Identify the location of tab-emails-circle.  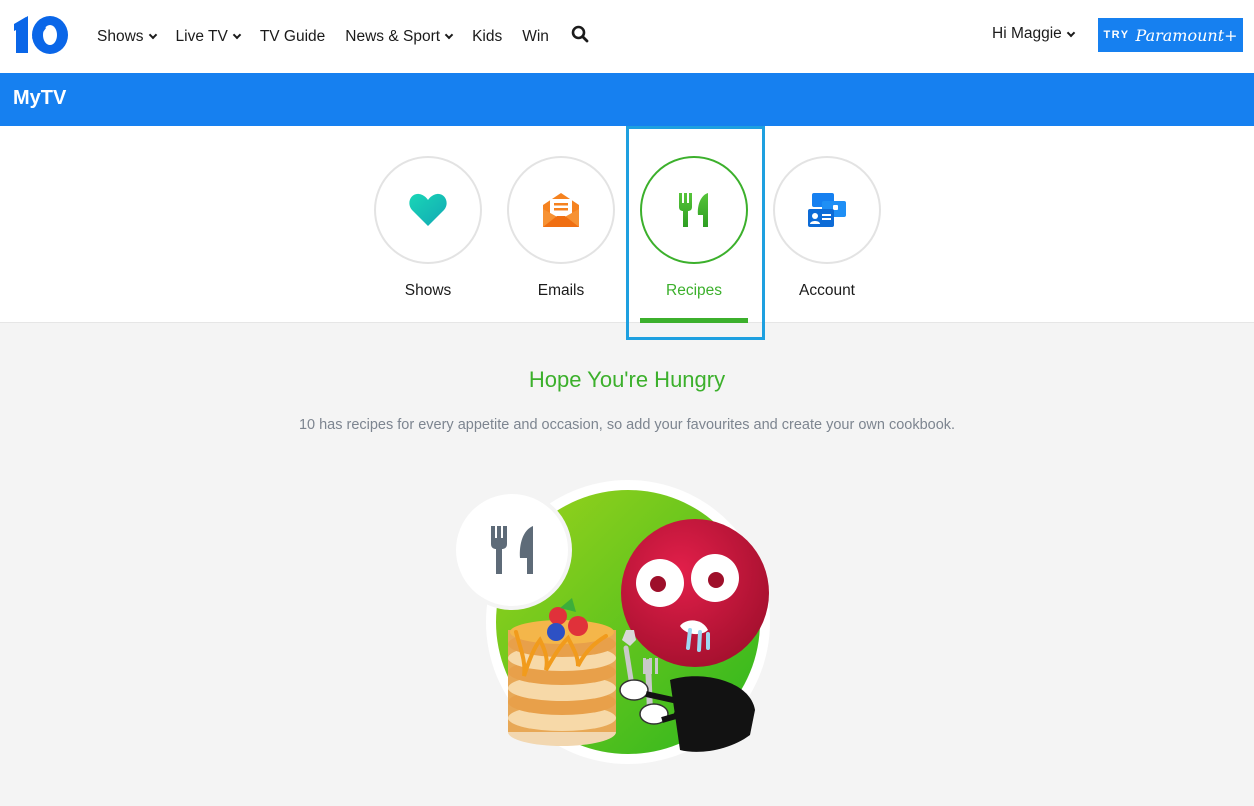
(561, 210).